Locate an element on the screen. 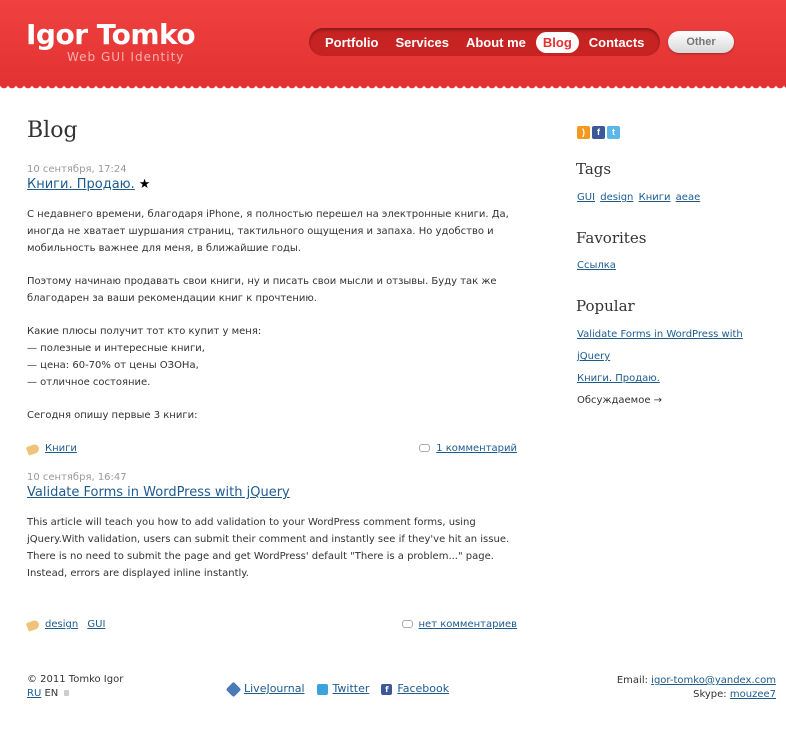 The width and height of the screenshot is (786, 730). comments-link: нет комментариев is located at coordinates (468, 624).